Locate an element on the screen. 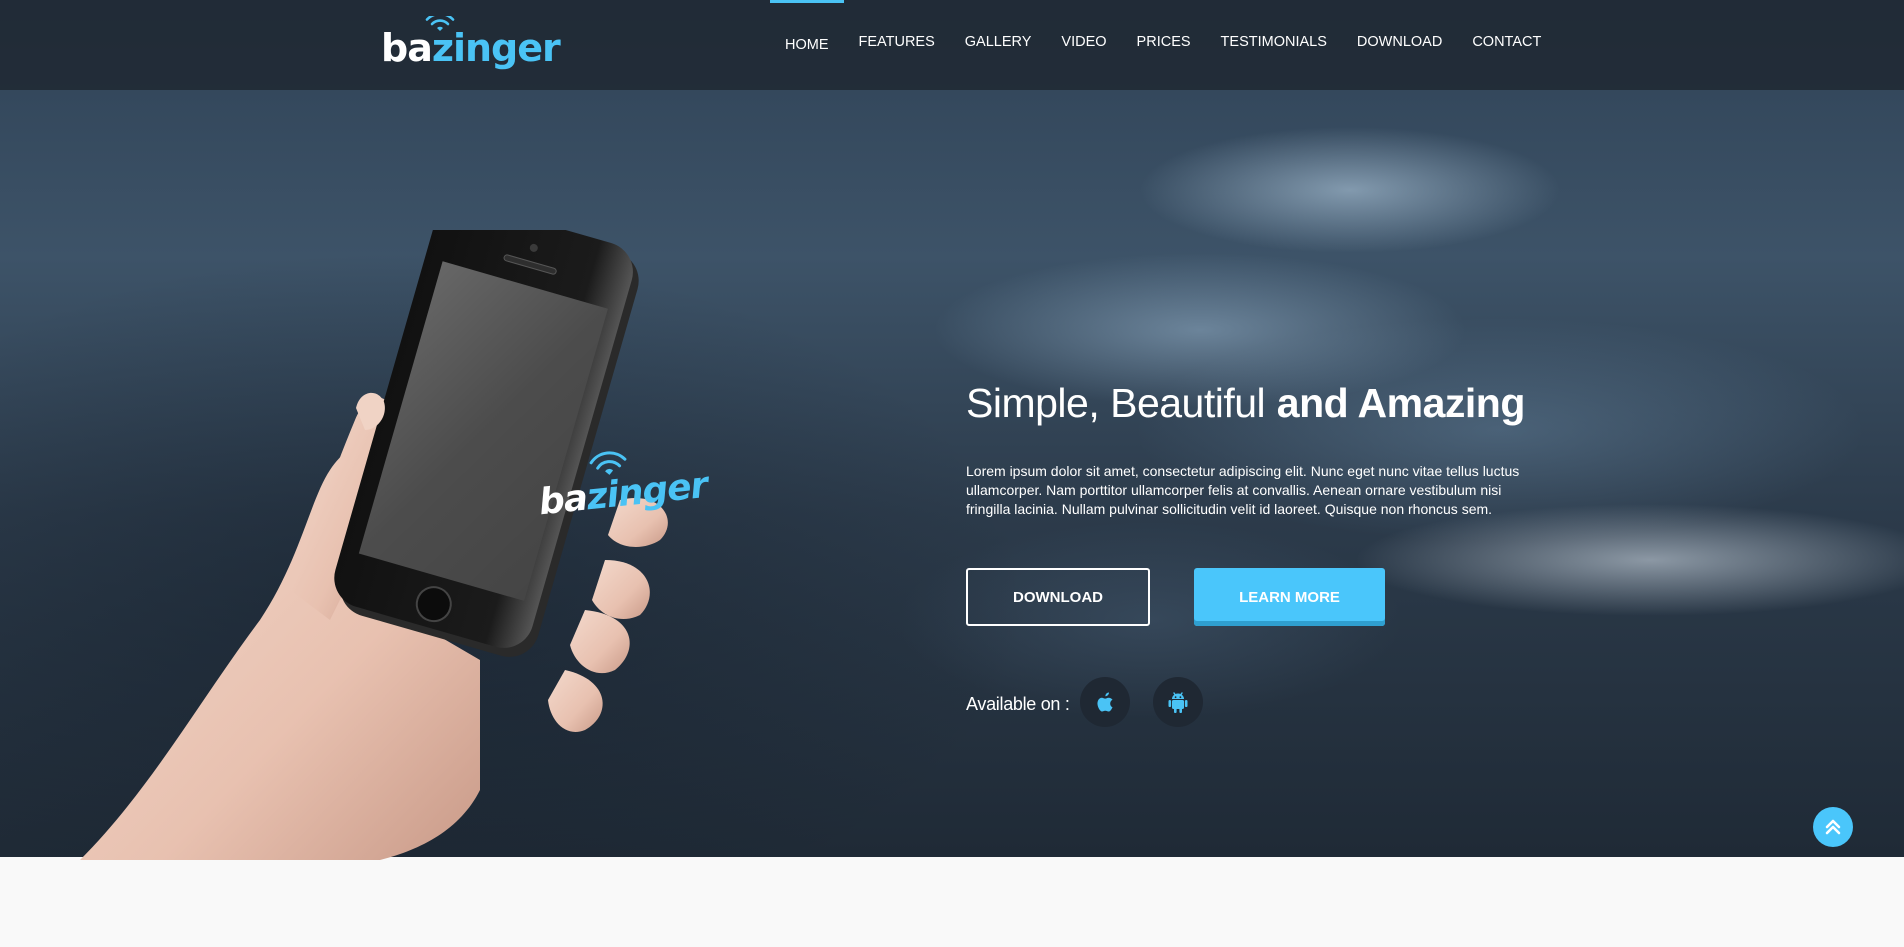 The height and width of the screenshot is (947, 1904). nav-gallery: GALLERY is located at coordinates (998, 45).